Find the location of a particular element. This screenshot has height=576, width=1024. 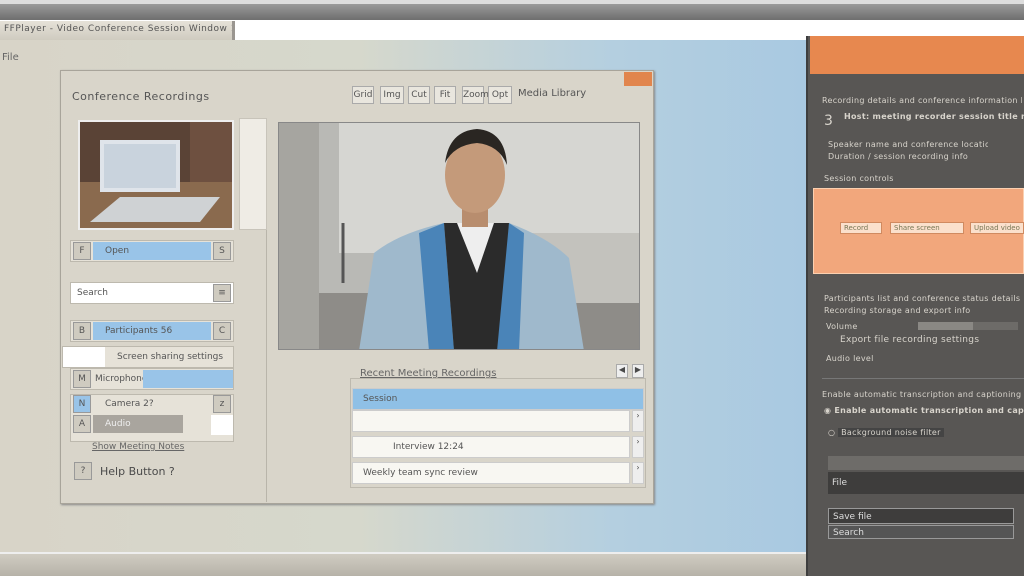

volume-slider is located at coordinates (968, 326).